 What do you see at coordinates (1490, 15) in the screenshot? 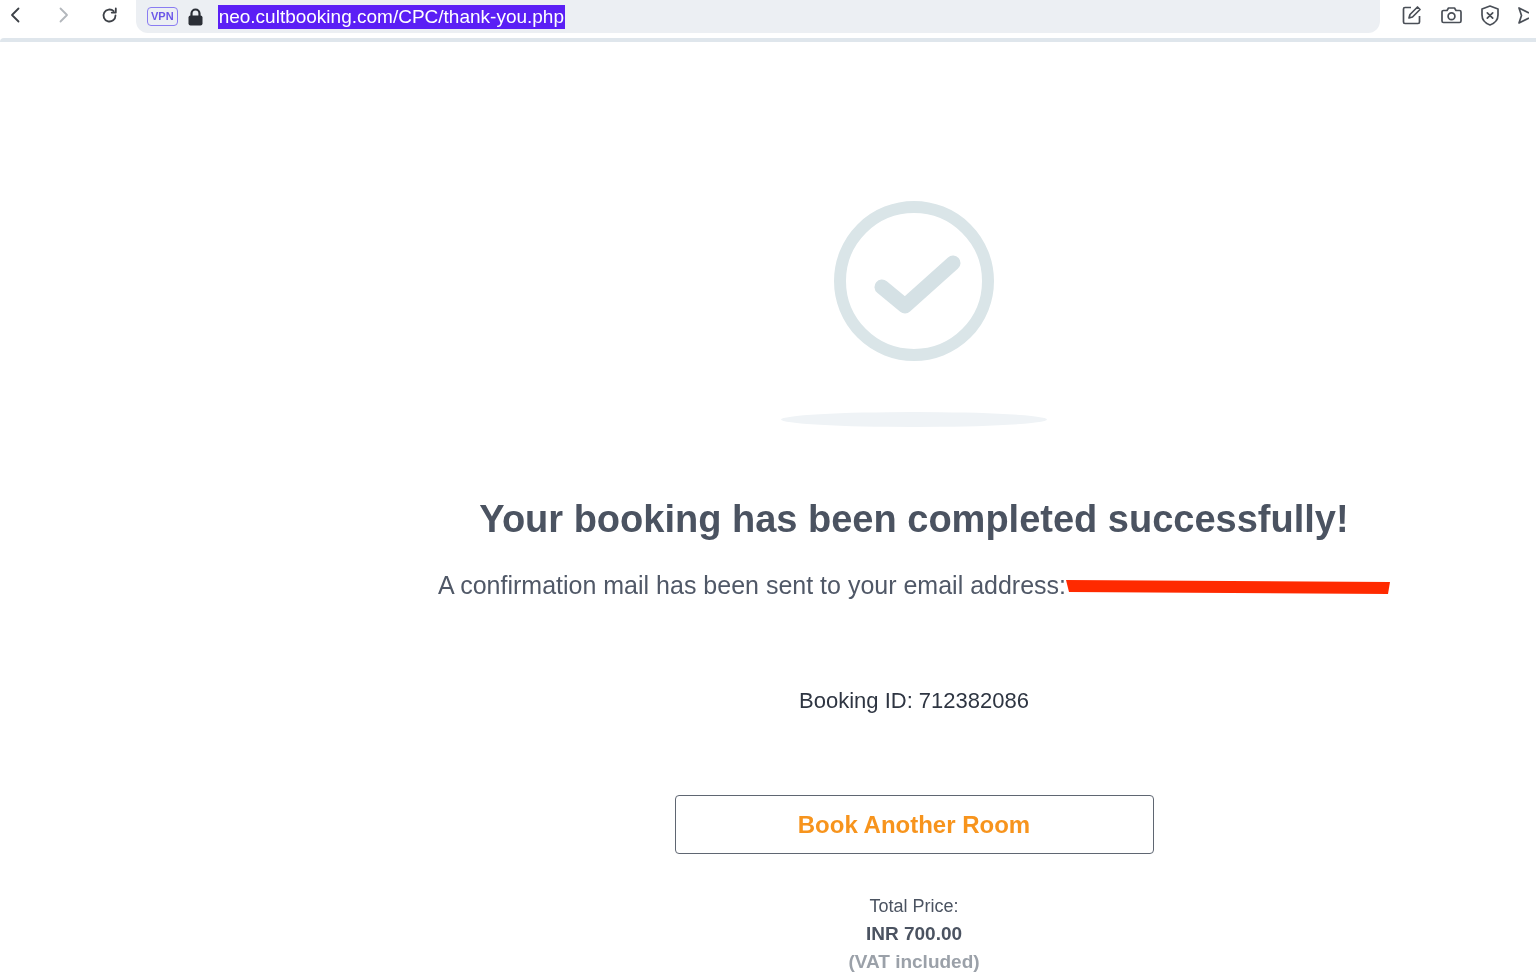
I see `shield-x-icon` at bounding box center [1490, 15].